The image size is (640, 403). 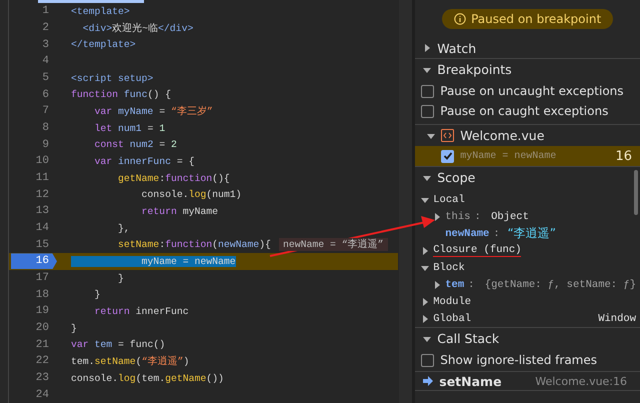 What do you see at coordinates (528, 19) in the screenshot?
I see `paused-banner: Paused on breakpoint` at bounding box center [528, 19].